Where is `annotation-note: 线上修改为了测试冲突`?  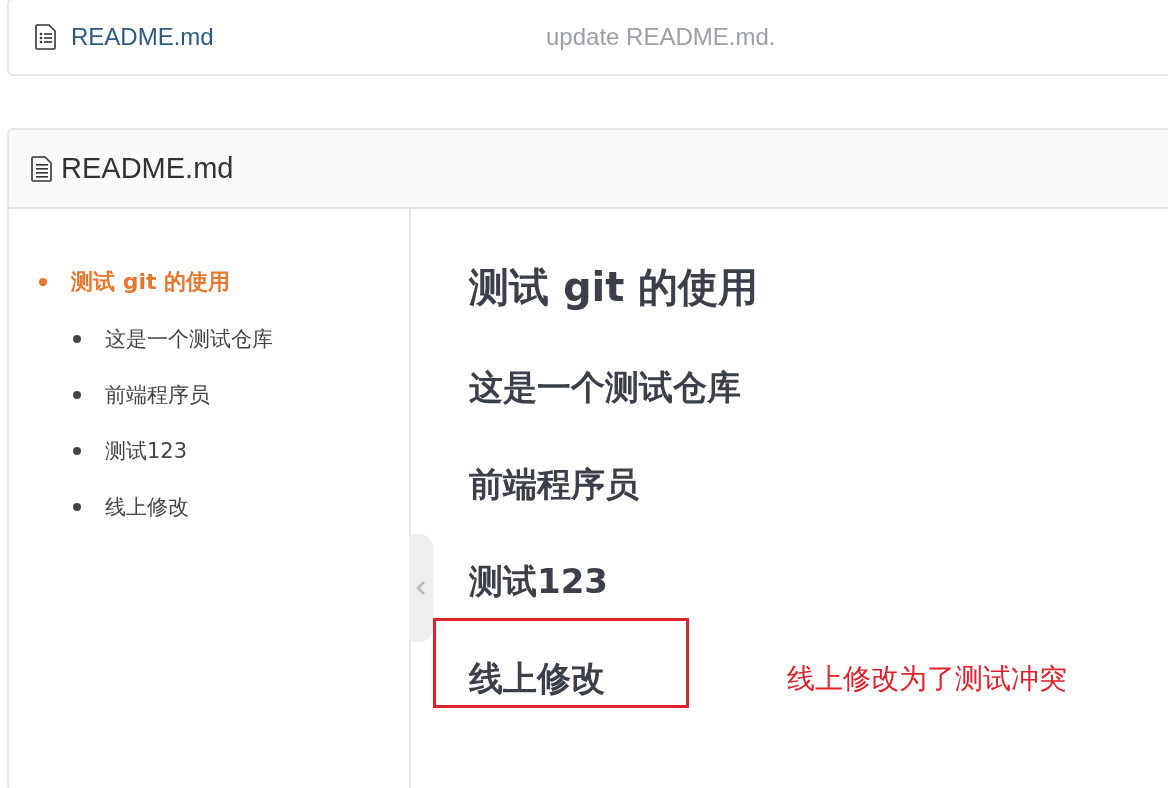 annotation-note: 线上修改为了测试冲突 is located at coordinates (927, 678).